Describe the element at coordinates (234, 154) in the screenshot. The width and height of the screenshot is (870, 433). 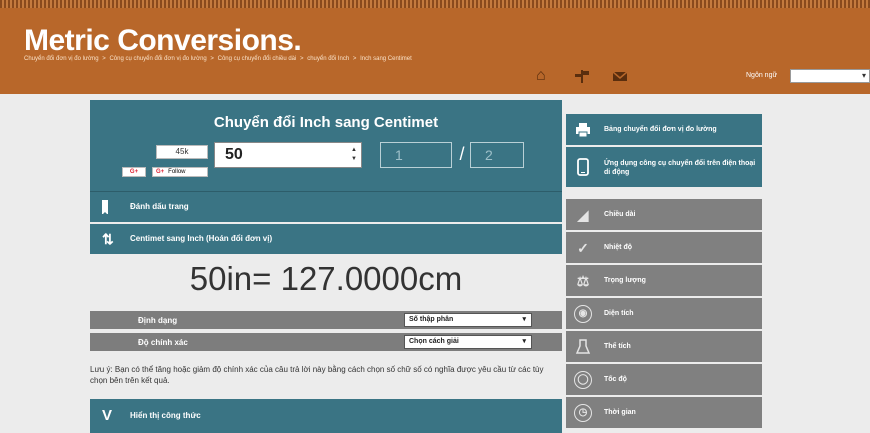
I see `value-input-text: 50` at that location.